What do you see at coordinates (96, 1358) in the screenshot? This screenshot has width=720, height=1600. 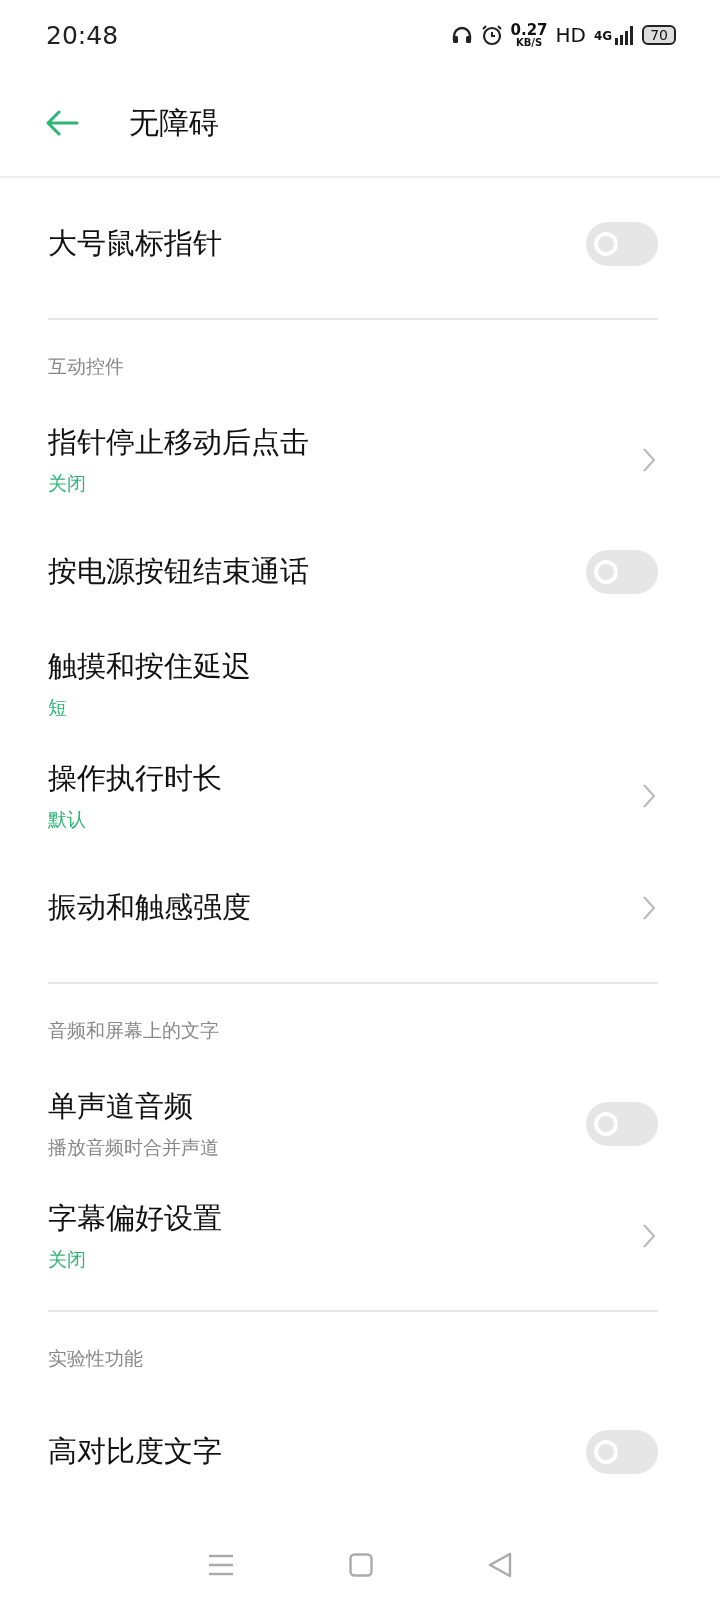 I see `section-header: 实验性功能` at bounding box center [96, 1358].